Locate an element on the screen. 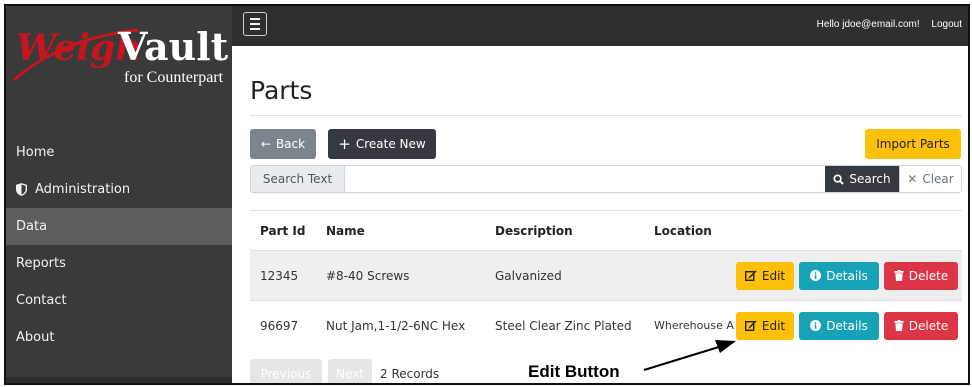 The width and height of the screenshot is (972, 387). sidebar-item-reports: Reports is located at coordinates (119, 263).